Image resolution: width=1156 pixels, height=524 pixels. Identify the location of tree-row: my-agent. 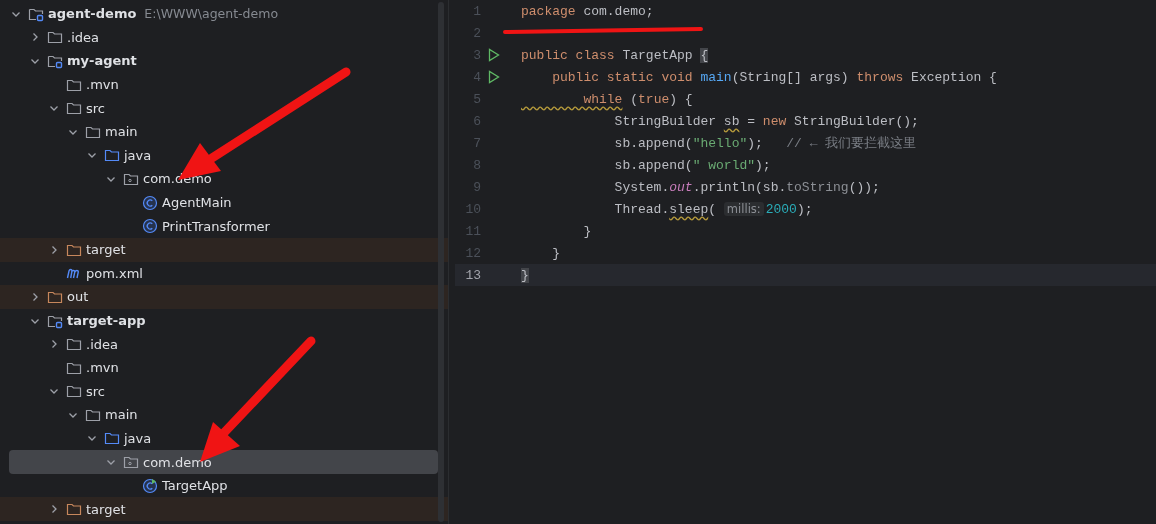
(219, 61).